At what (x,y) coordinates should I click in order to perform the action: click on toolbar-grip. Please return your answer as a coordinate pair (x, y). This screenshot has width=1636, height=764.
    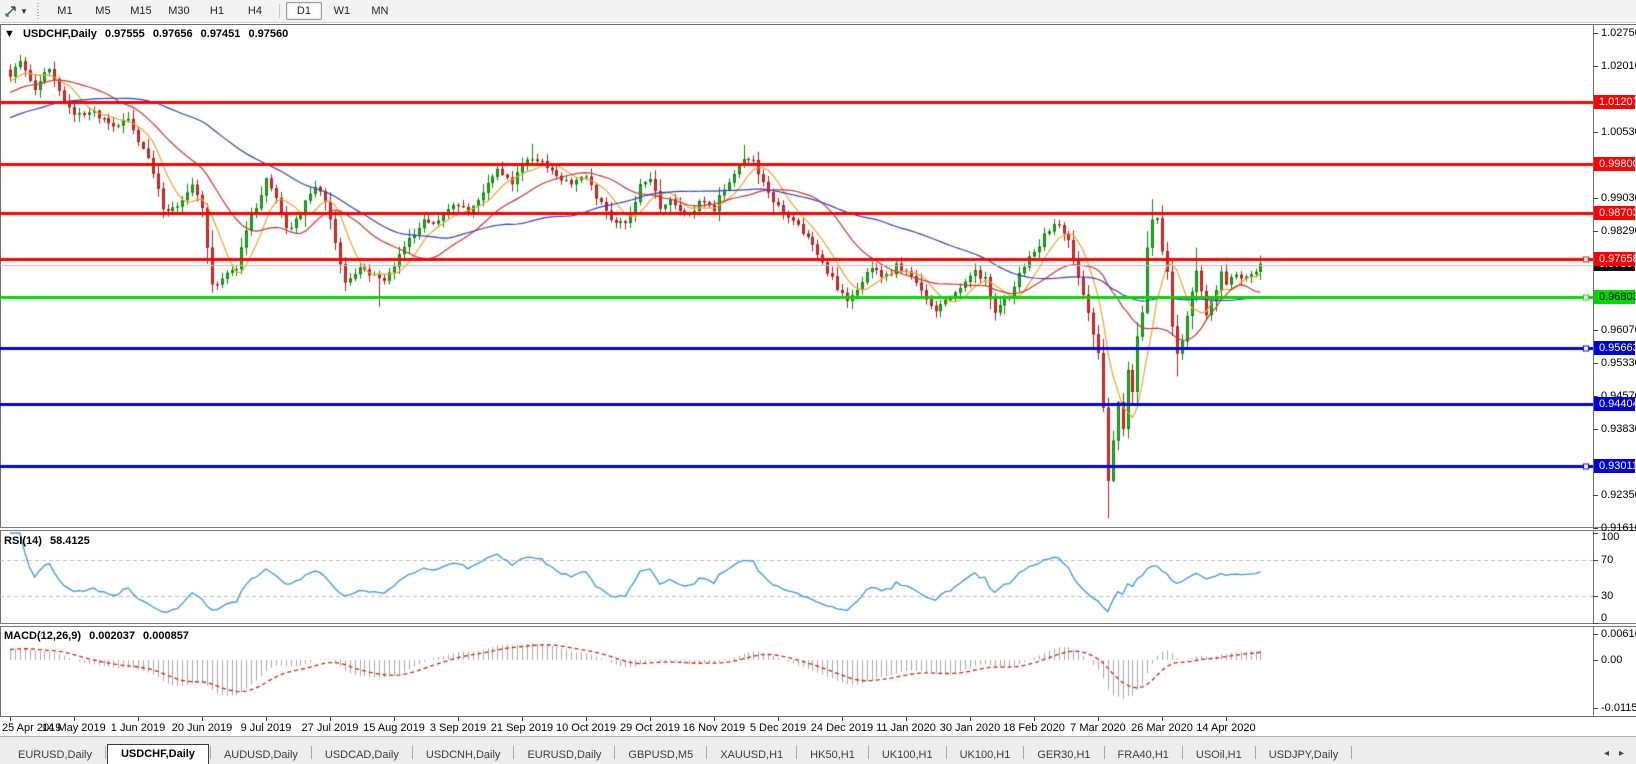
    Looking at the image, I should click on (37, 11).